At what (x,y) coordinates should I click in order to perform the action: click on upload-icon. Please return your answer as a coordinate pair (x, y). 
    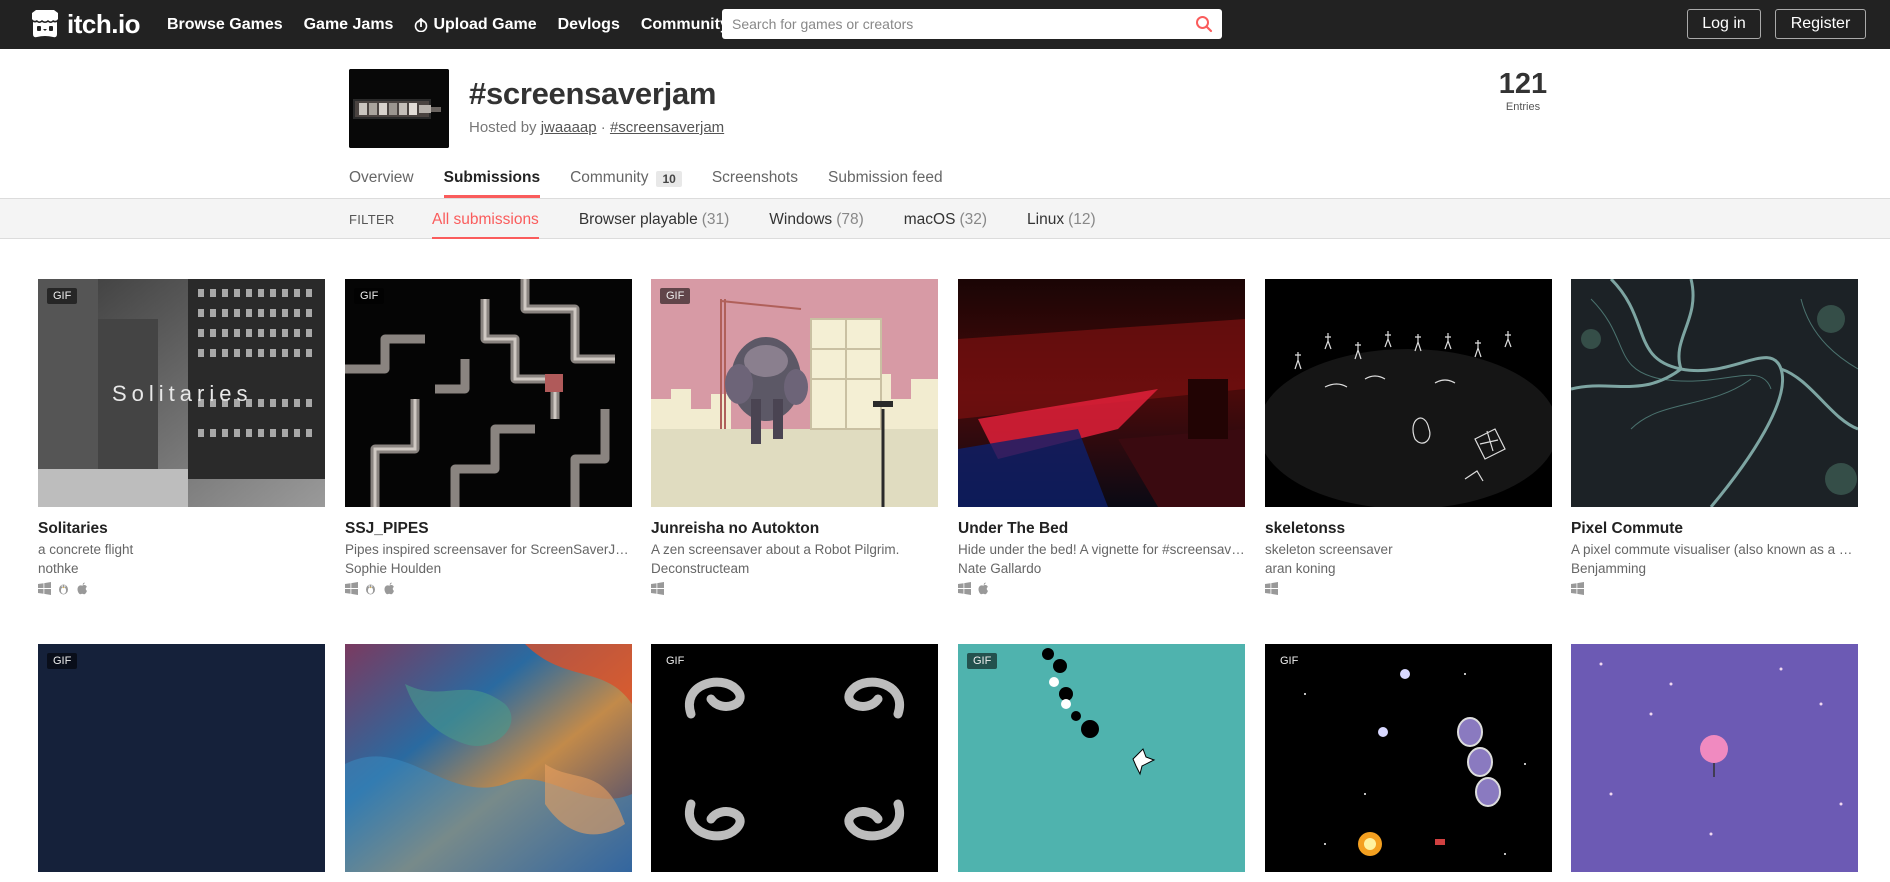
    Looking at the image, I should click on (421, 24).